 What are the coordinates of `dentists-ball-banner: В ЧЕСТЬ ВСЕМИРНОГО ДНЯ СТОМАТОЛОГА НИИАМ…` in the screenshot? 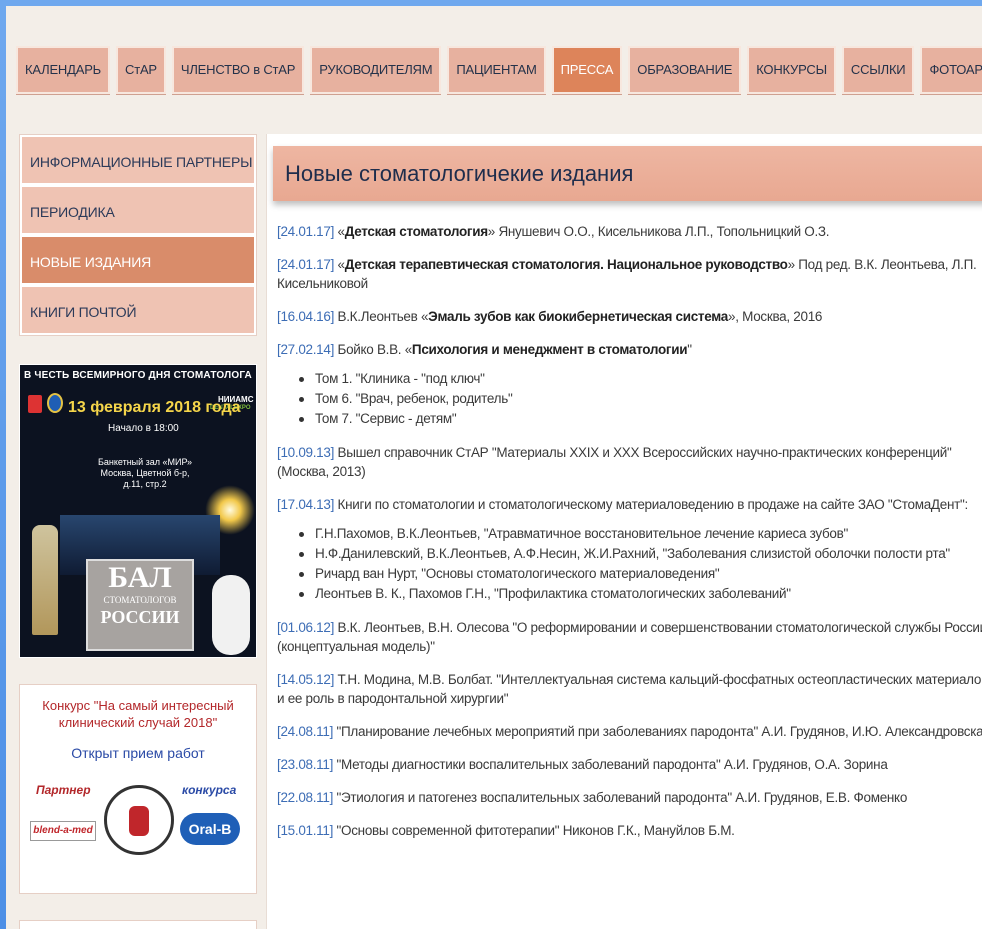 It's located at (138, 511).